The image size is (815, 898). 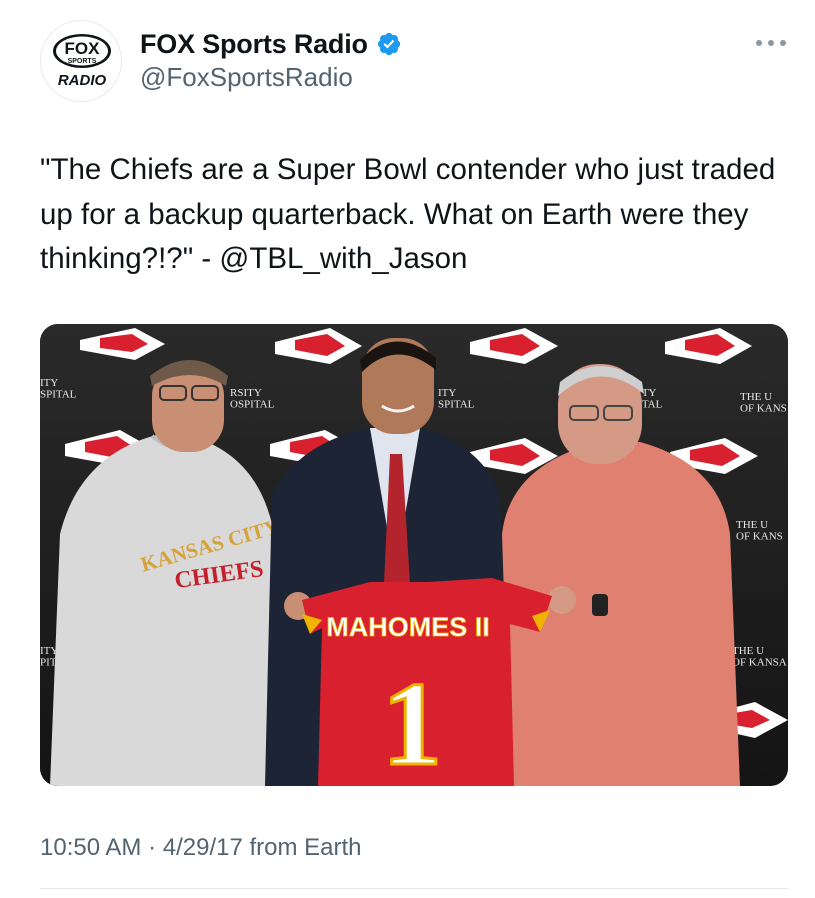 What do you see at coordinates (414, 888) in the screenshot?
I see `divider` at bounding box center [414, 888].